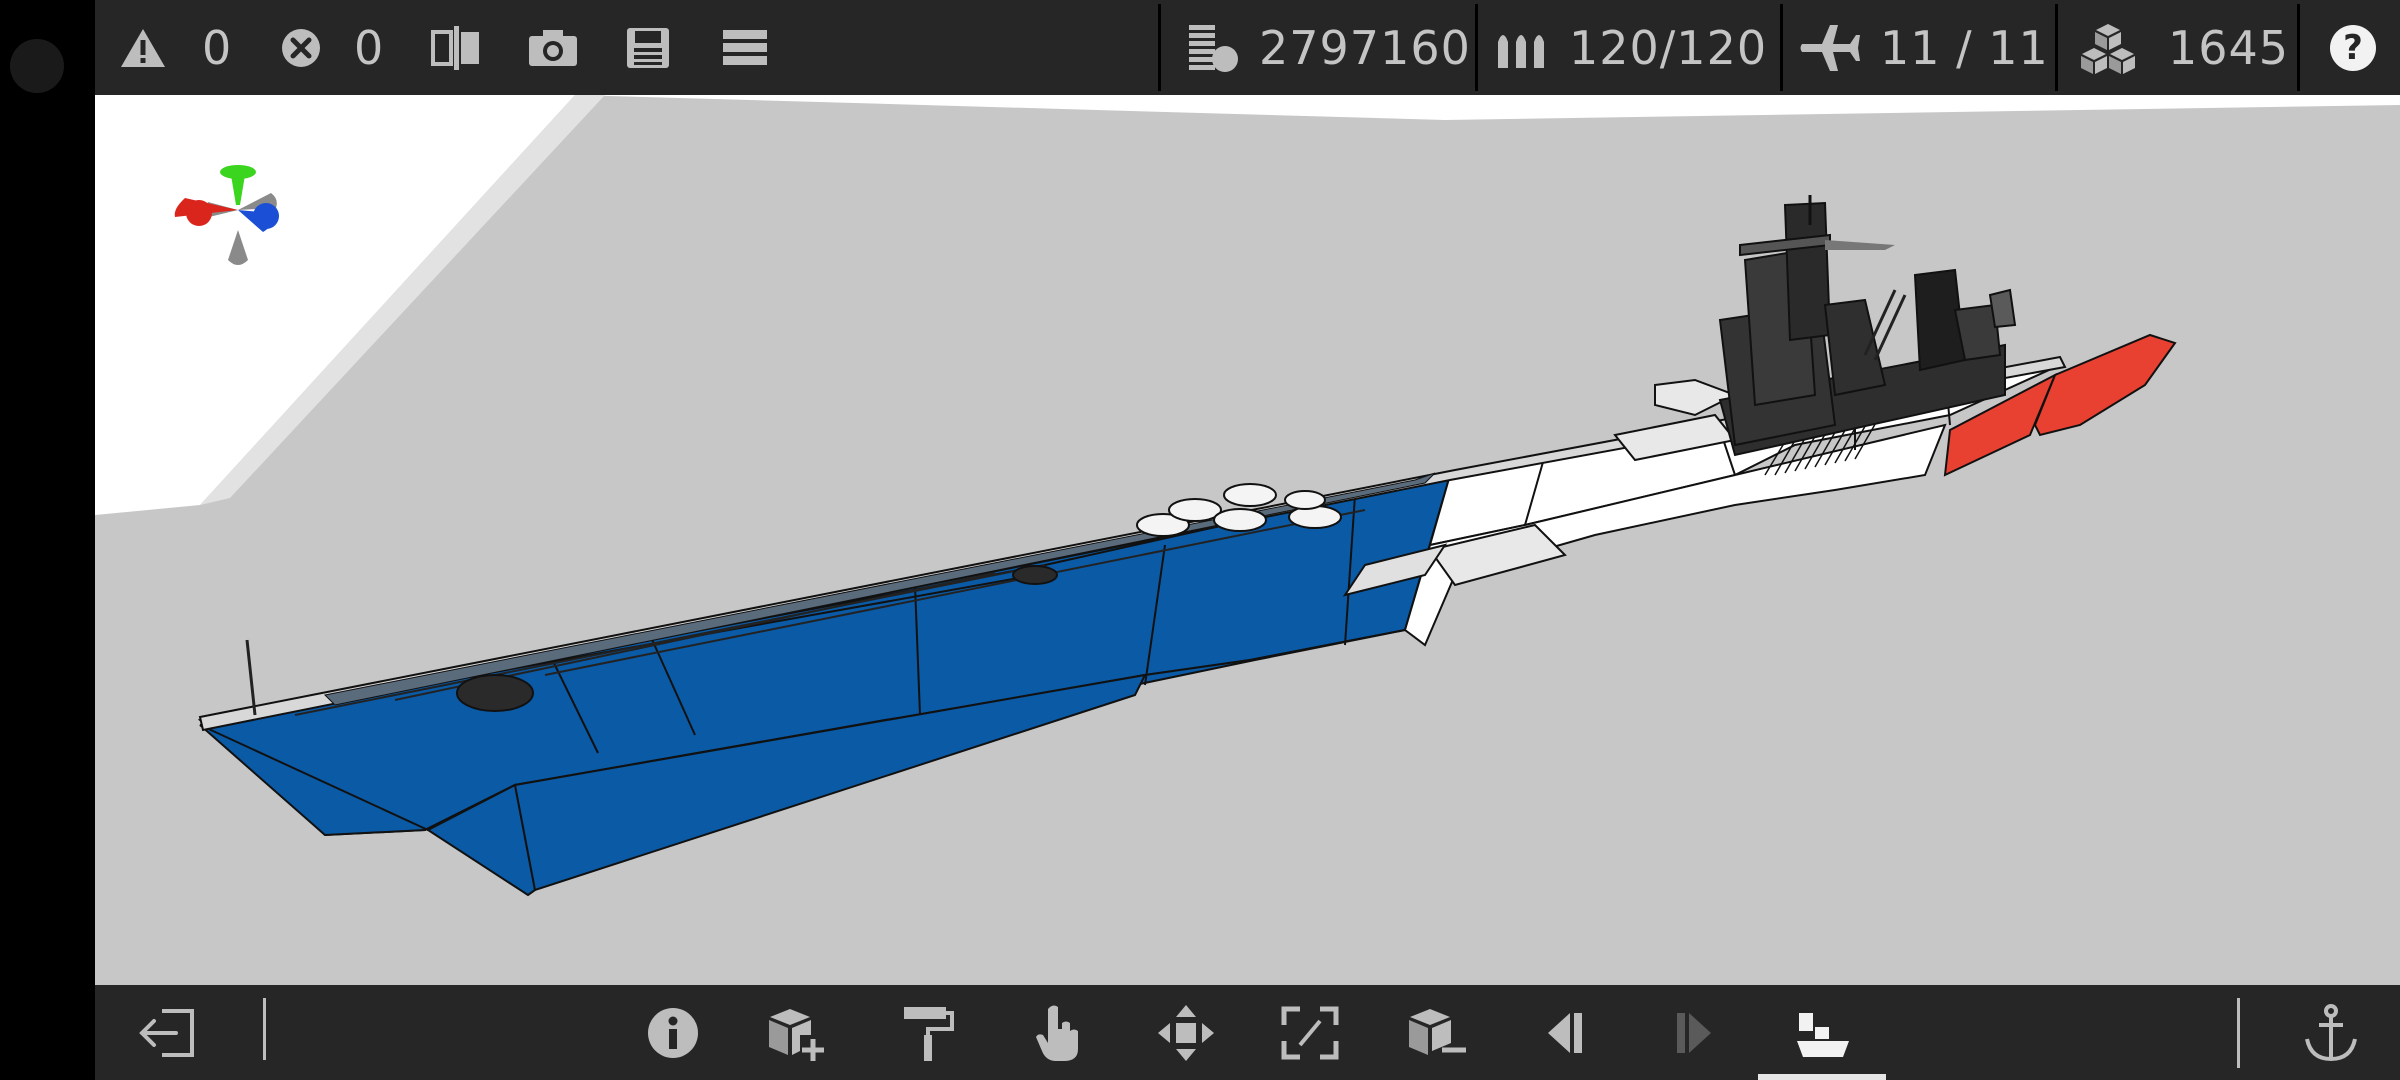  I want to click on undo-button, so click(1565, 1032).